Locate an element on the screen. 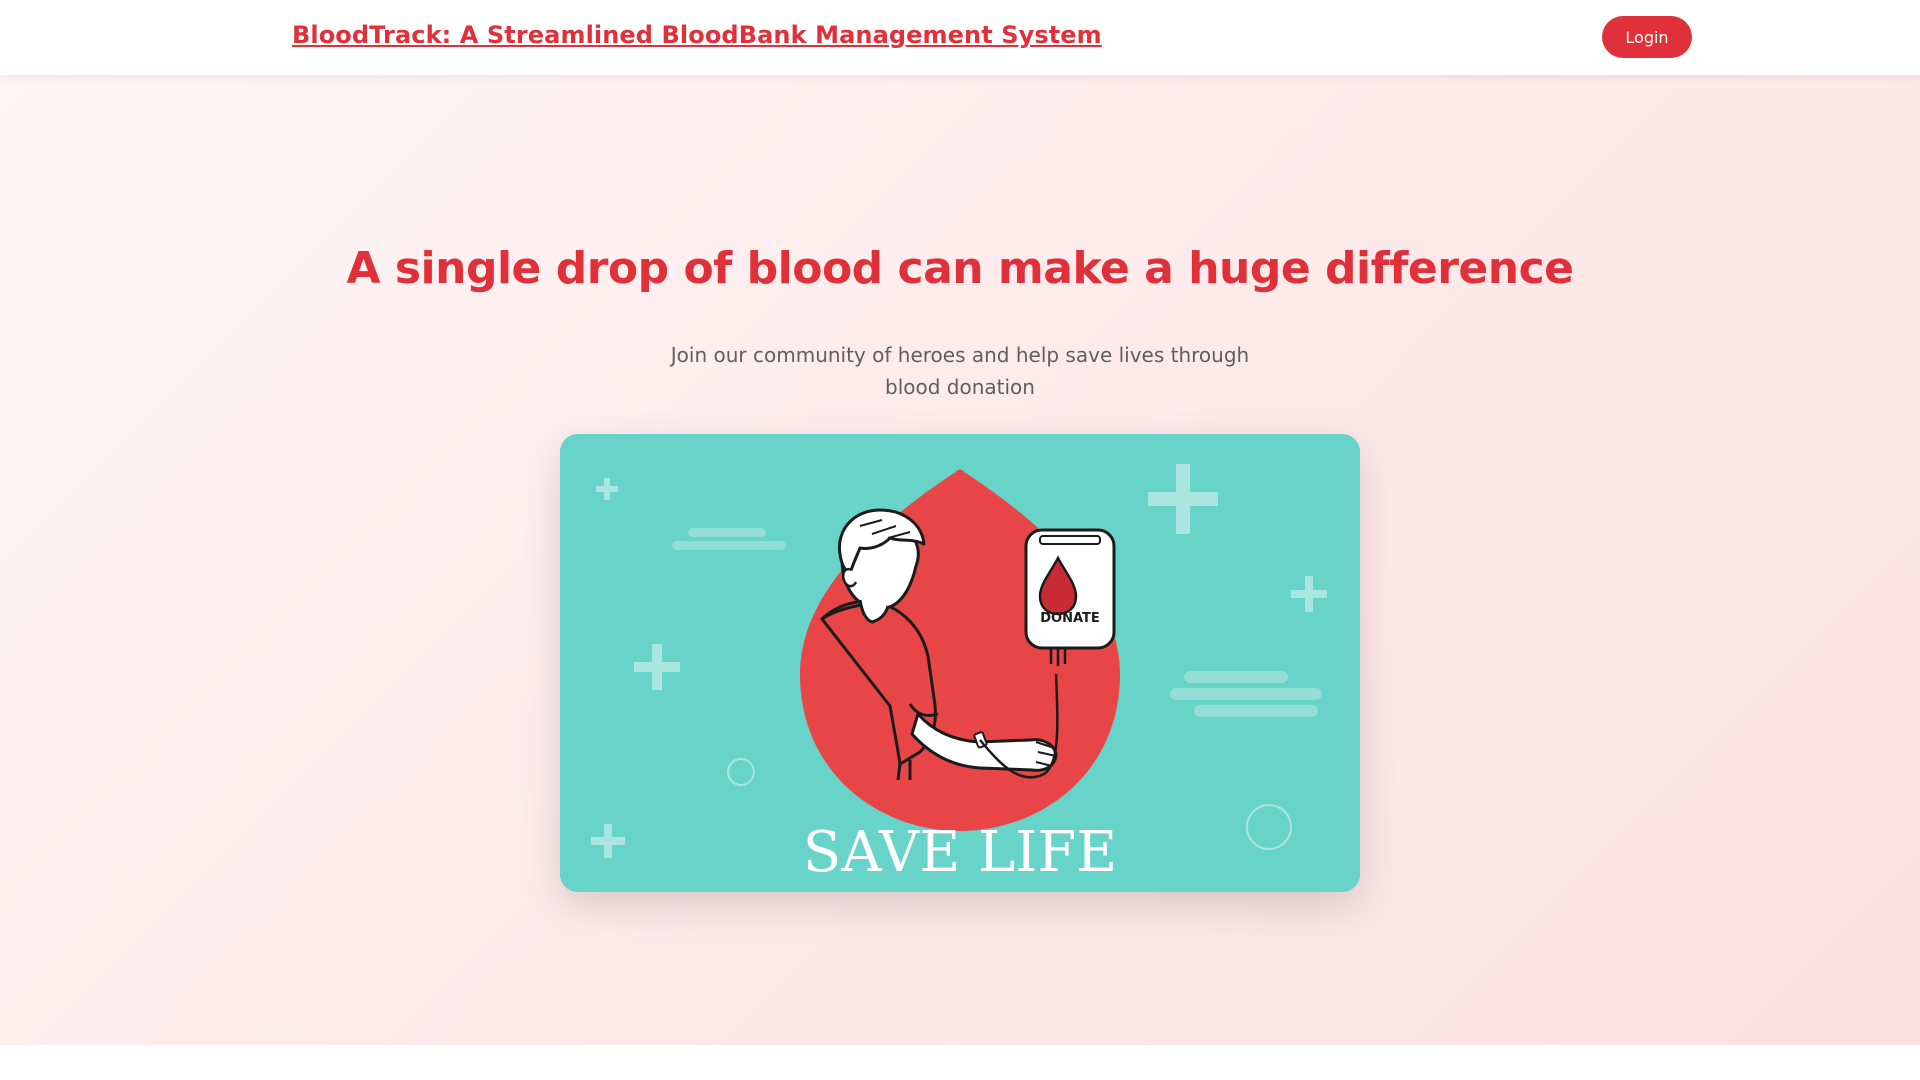 The width and height of the screenshot is (1920, 1080). save-life-caption: SAVE LIFE is located at coordinates (960, 852).